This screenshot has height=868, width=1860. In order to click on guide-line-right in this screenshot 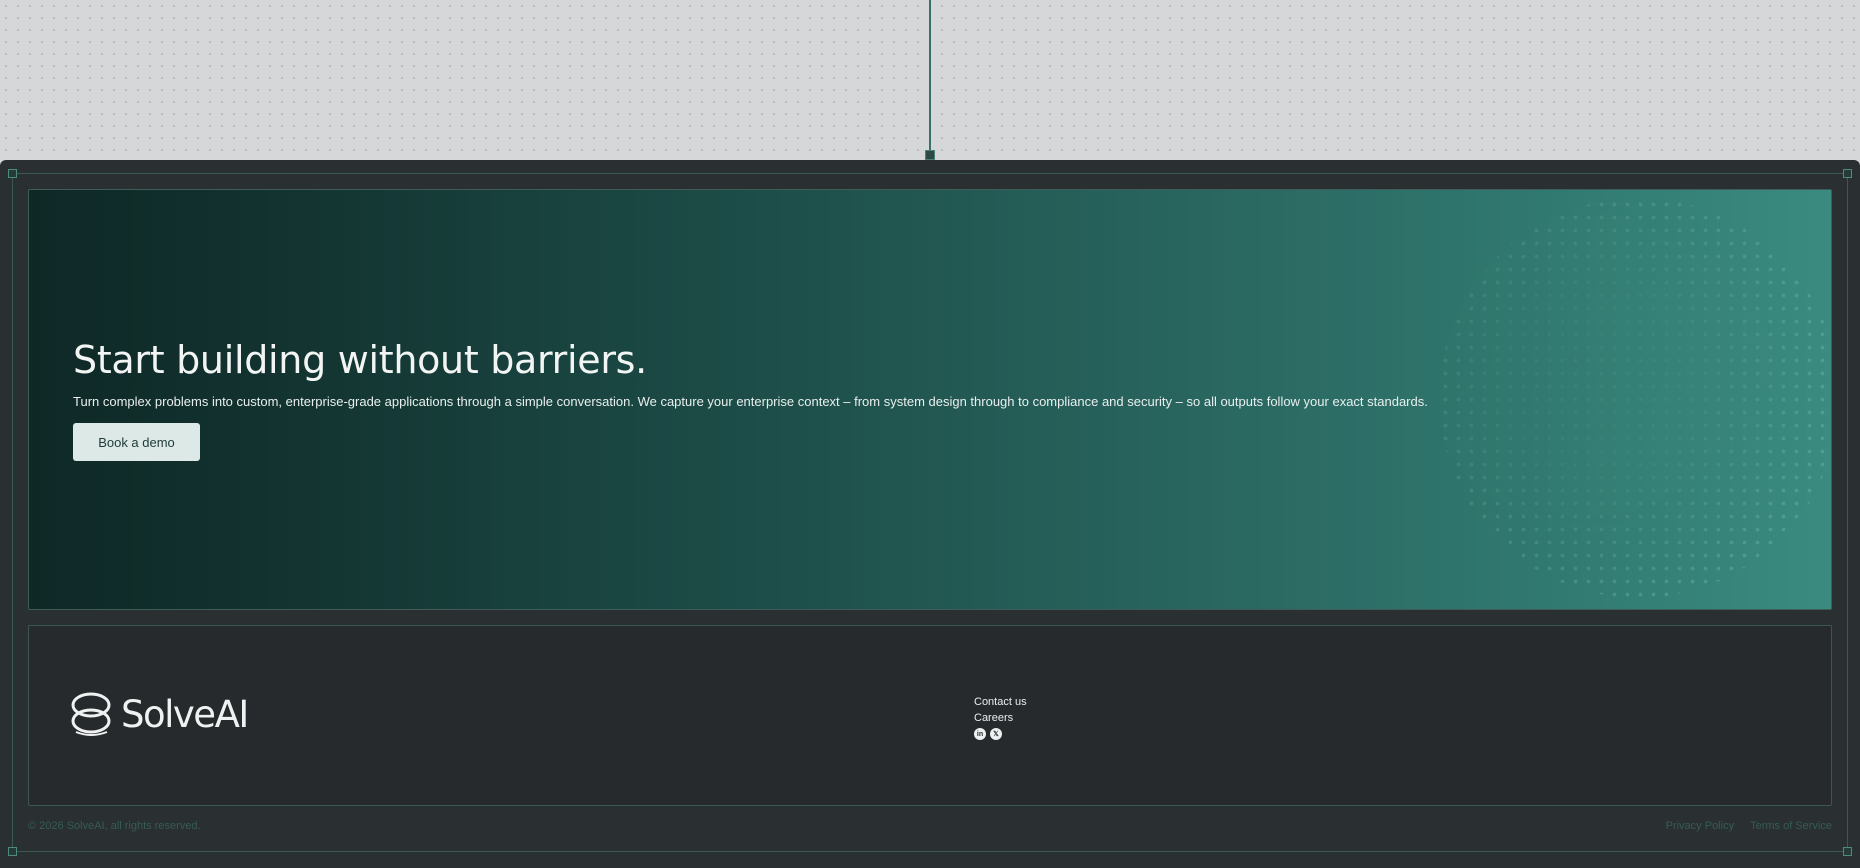, I will do `click(1847, 512)`.